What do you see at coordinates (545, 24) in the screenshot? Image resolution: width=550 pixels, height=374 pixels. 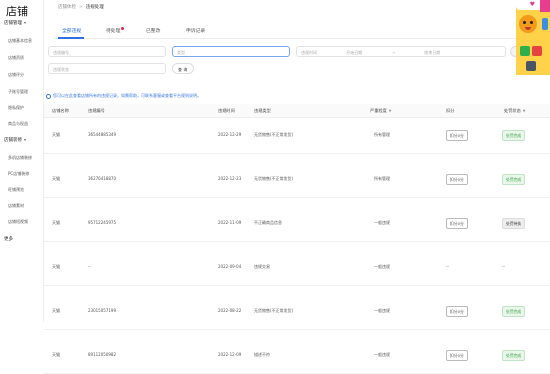 I see `widget-blue-button` at bounding box center [545, 24].